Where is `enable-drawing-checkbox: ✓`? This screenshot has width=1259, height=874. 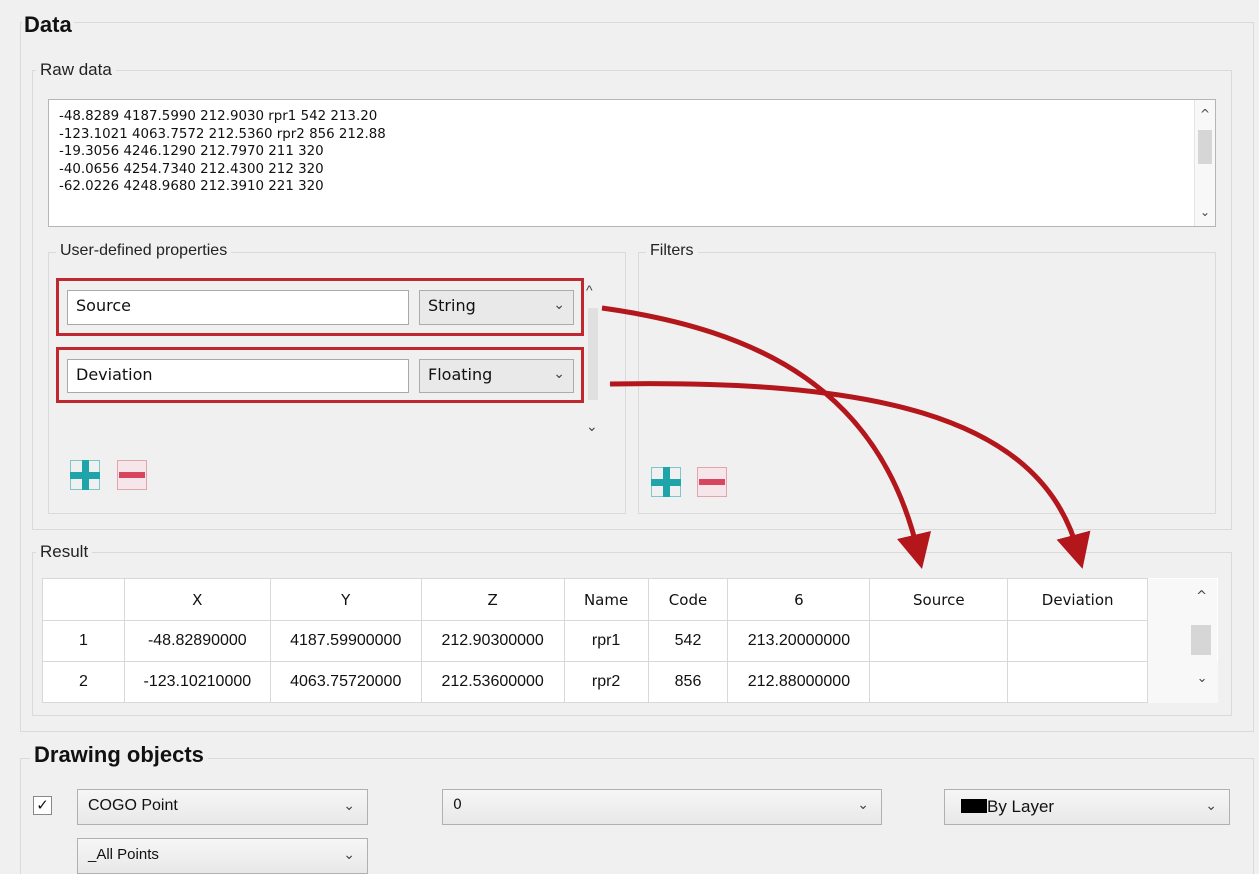 enable-drawing-checkbox: ✓ is located at coordinates (42, 805).